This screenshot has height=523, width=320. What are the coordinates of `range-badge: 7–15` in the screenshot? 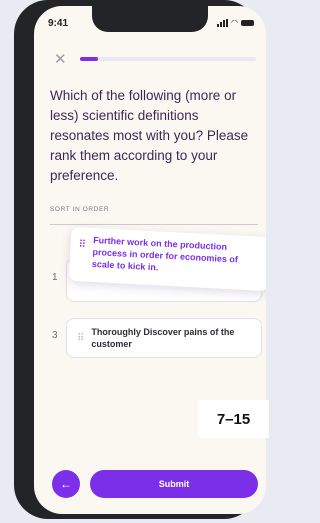 It's located at (233, 419).